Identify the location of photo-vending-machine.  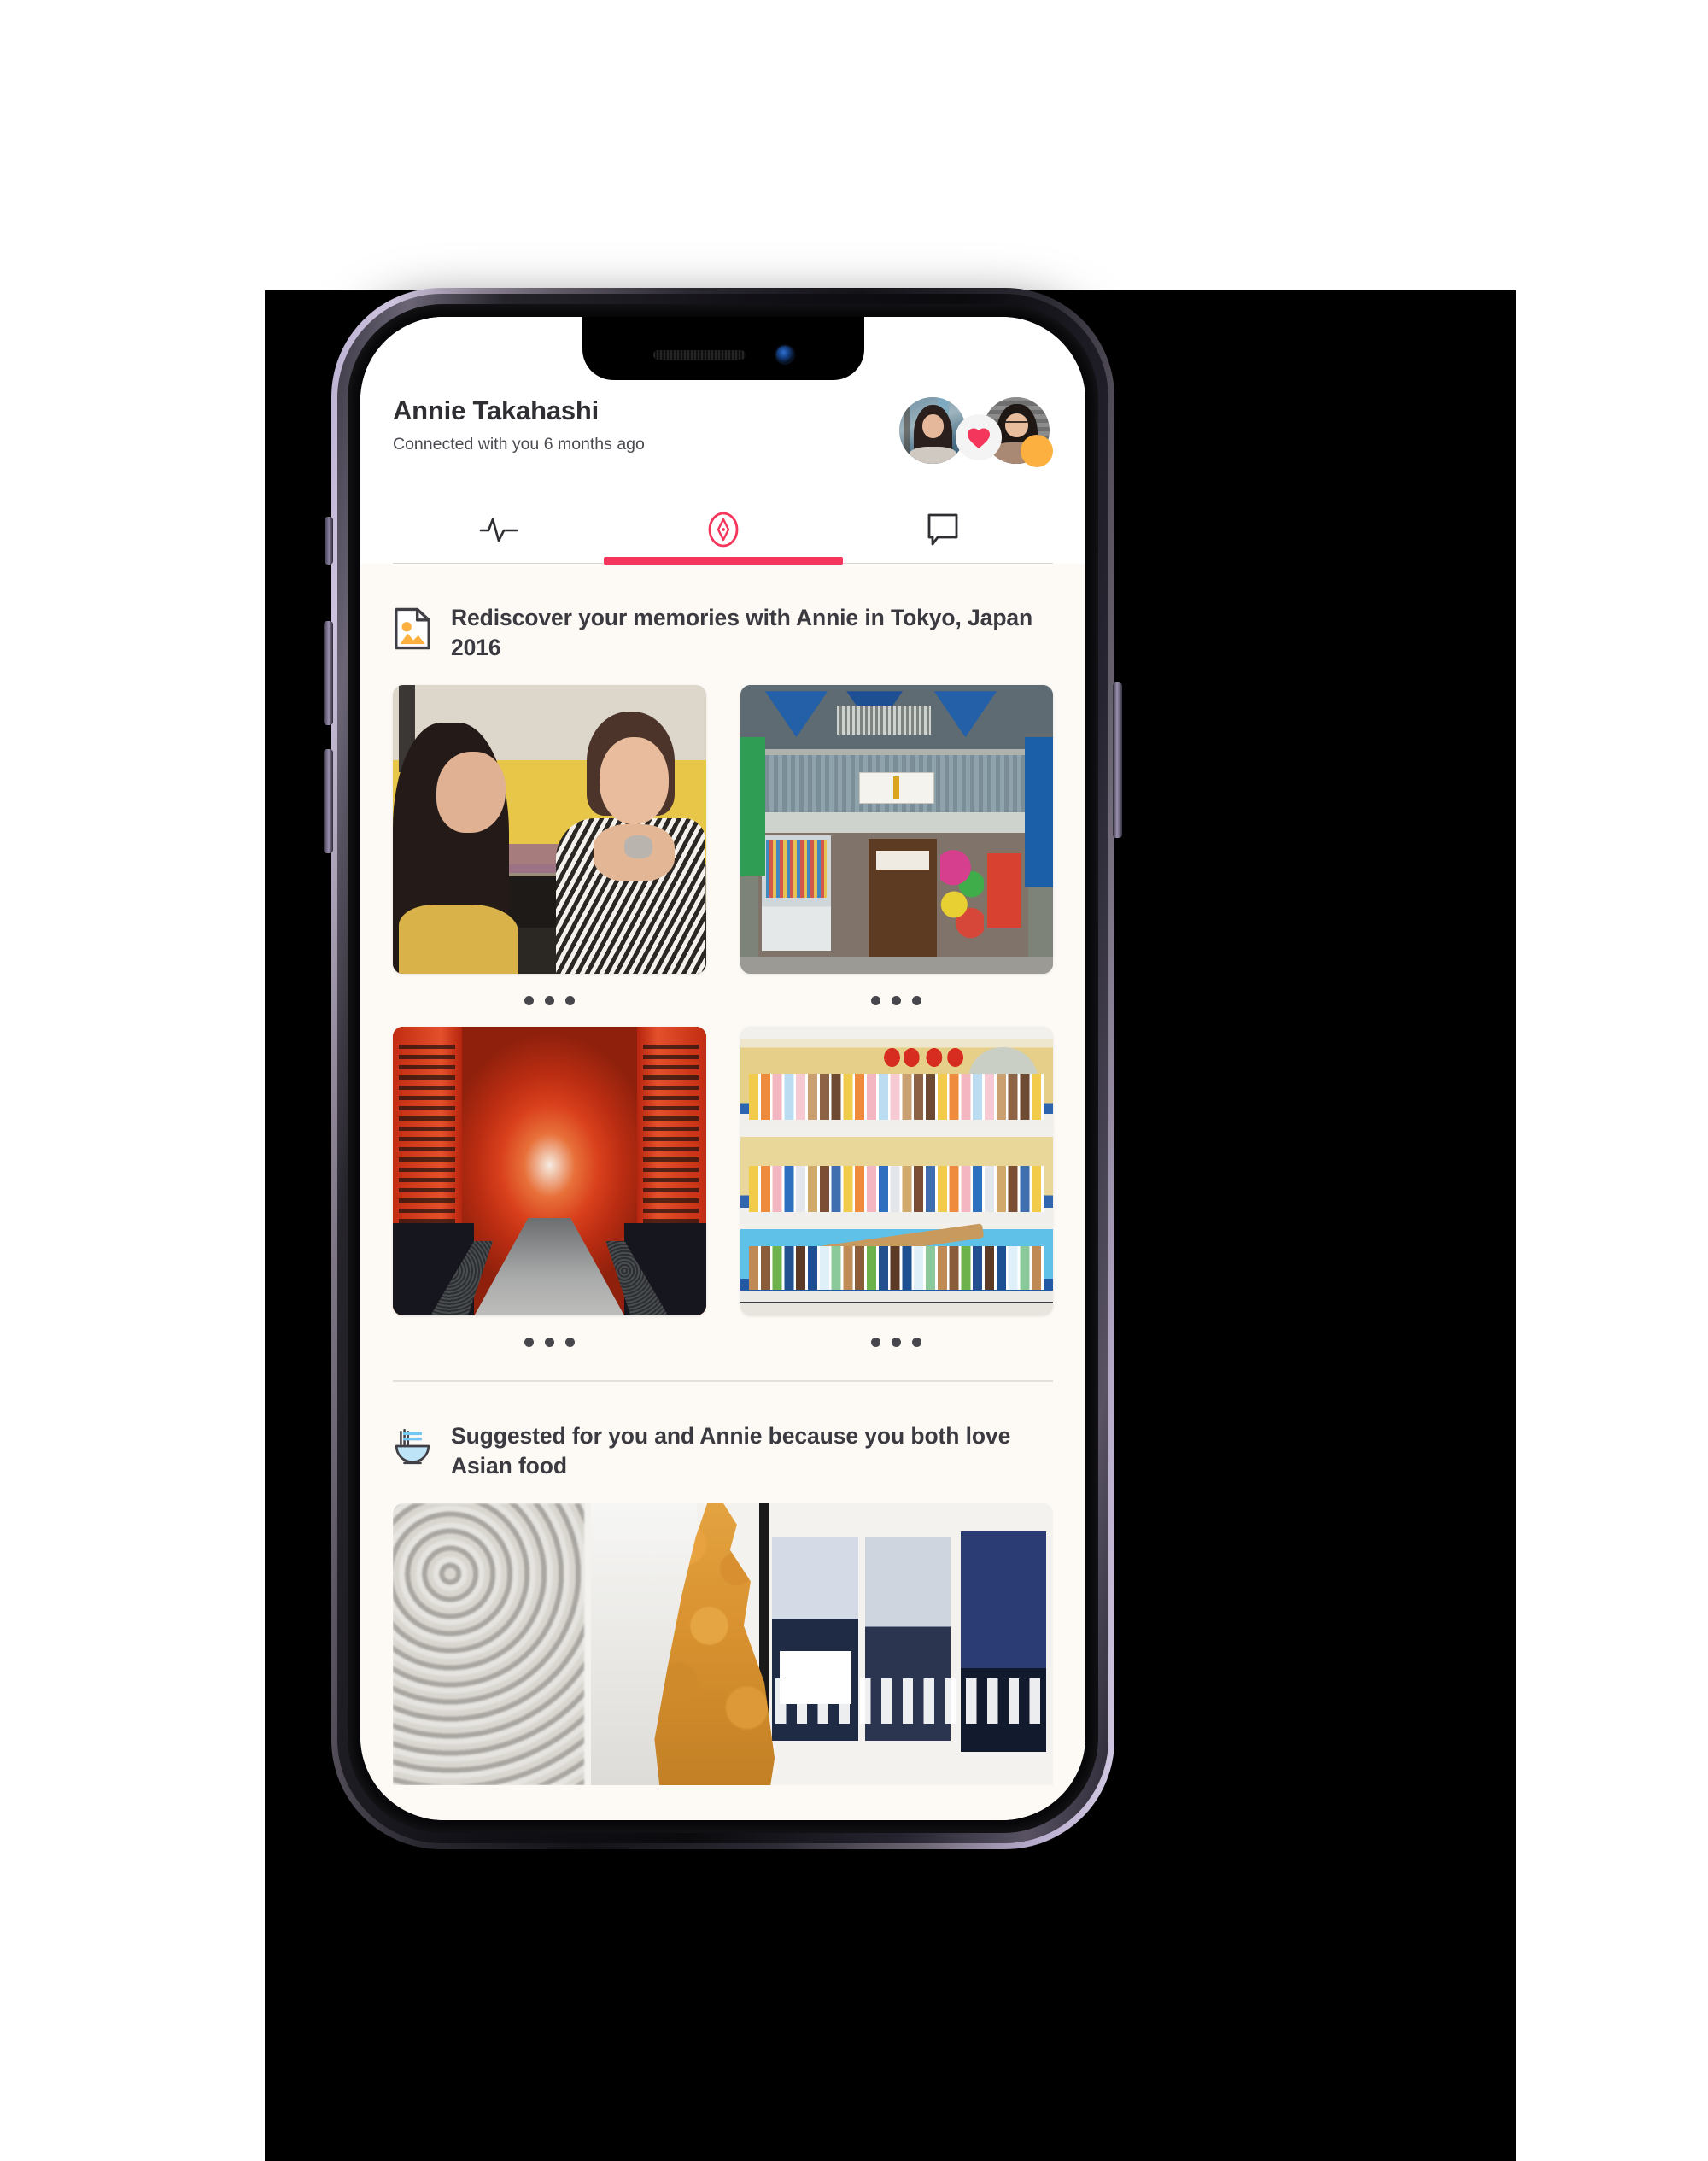
(896, 1172).